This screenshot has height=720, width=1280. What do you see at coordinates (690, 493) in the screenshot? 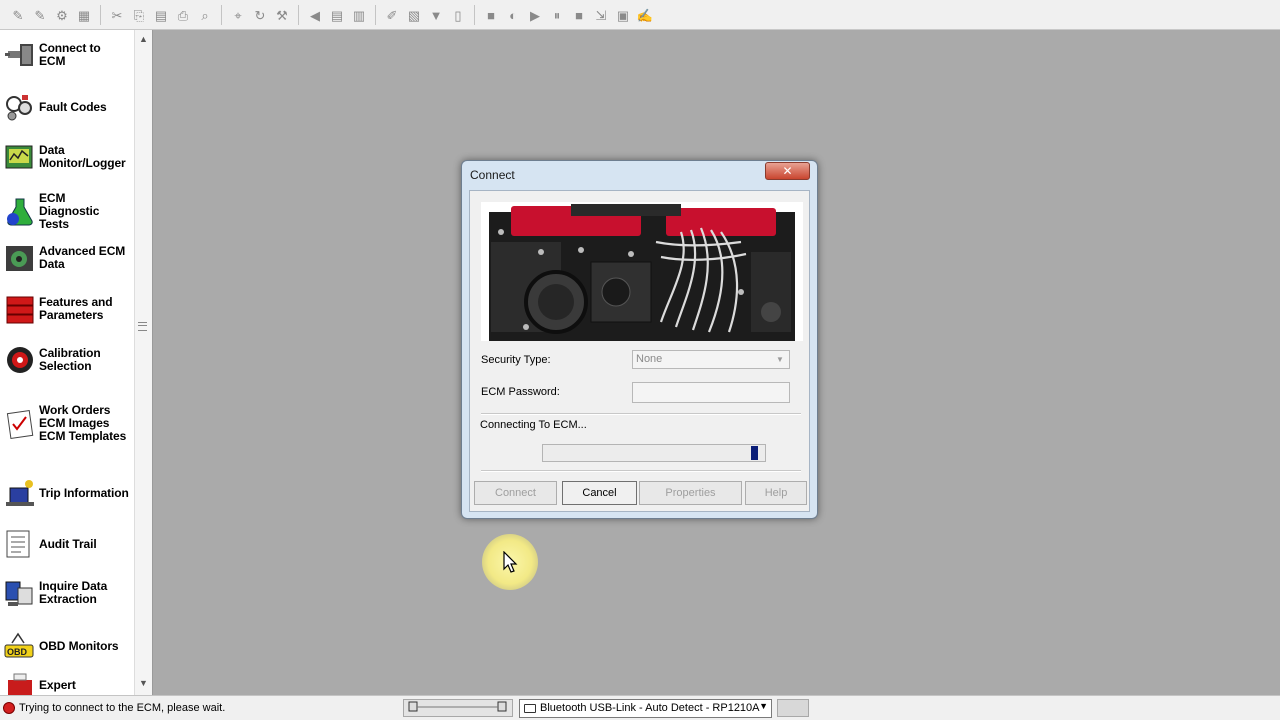
I see `properties-button: Properties` at bounding box center [690, 493].